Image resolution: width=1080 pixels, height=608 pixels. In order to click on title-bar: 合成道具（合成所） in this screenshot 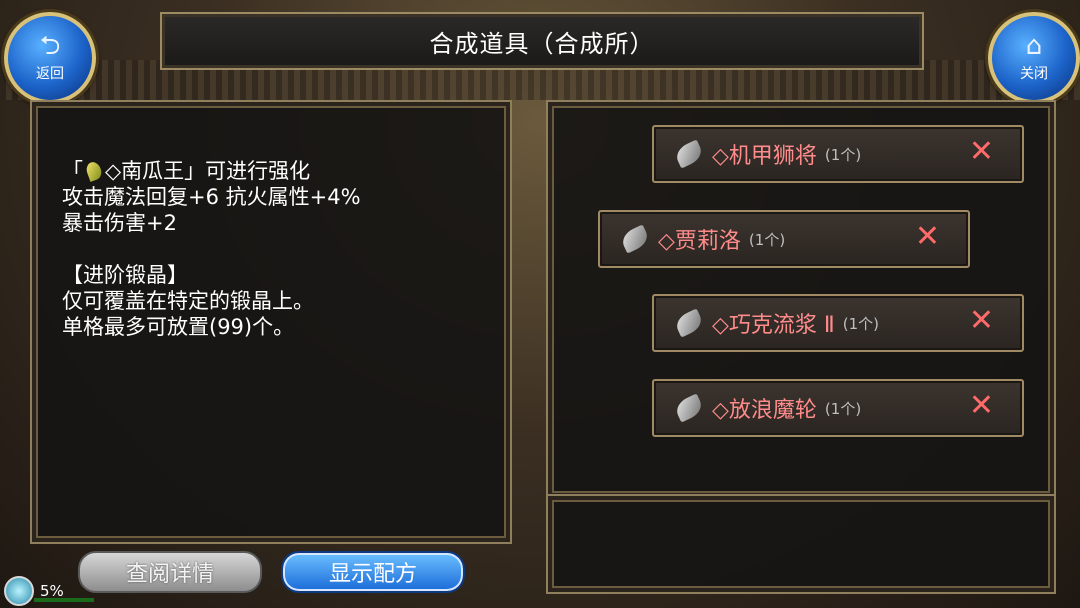, I will do `click(542, 41)`.